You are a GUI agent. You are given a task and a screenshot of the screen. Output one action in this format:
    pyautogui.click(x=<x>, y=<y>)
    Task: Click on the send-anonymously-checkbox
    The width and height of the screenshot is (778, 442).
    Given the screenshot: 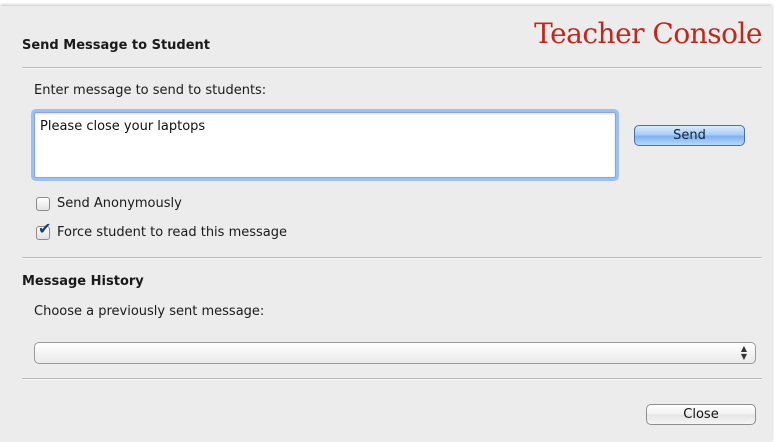 What is the action you would take?
    pyautogui.click(x=43, y=203)
    